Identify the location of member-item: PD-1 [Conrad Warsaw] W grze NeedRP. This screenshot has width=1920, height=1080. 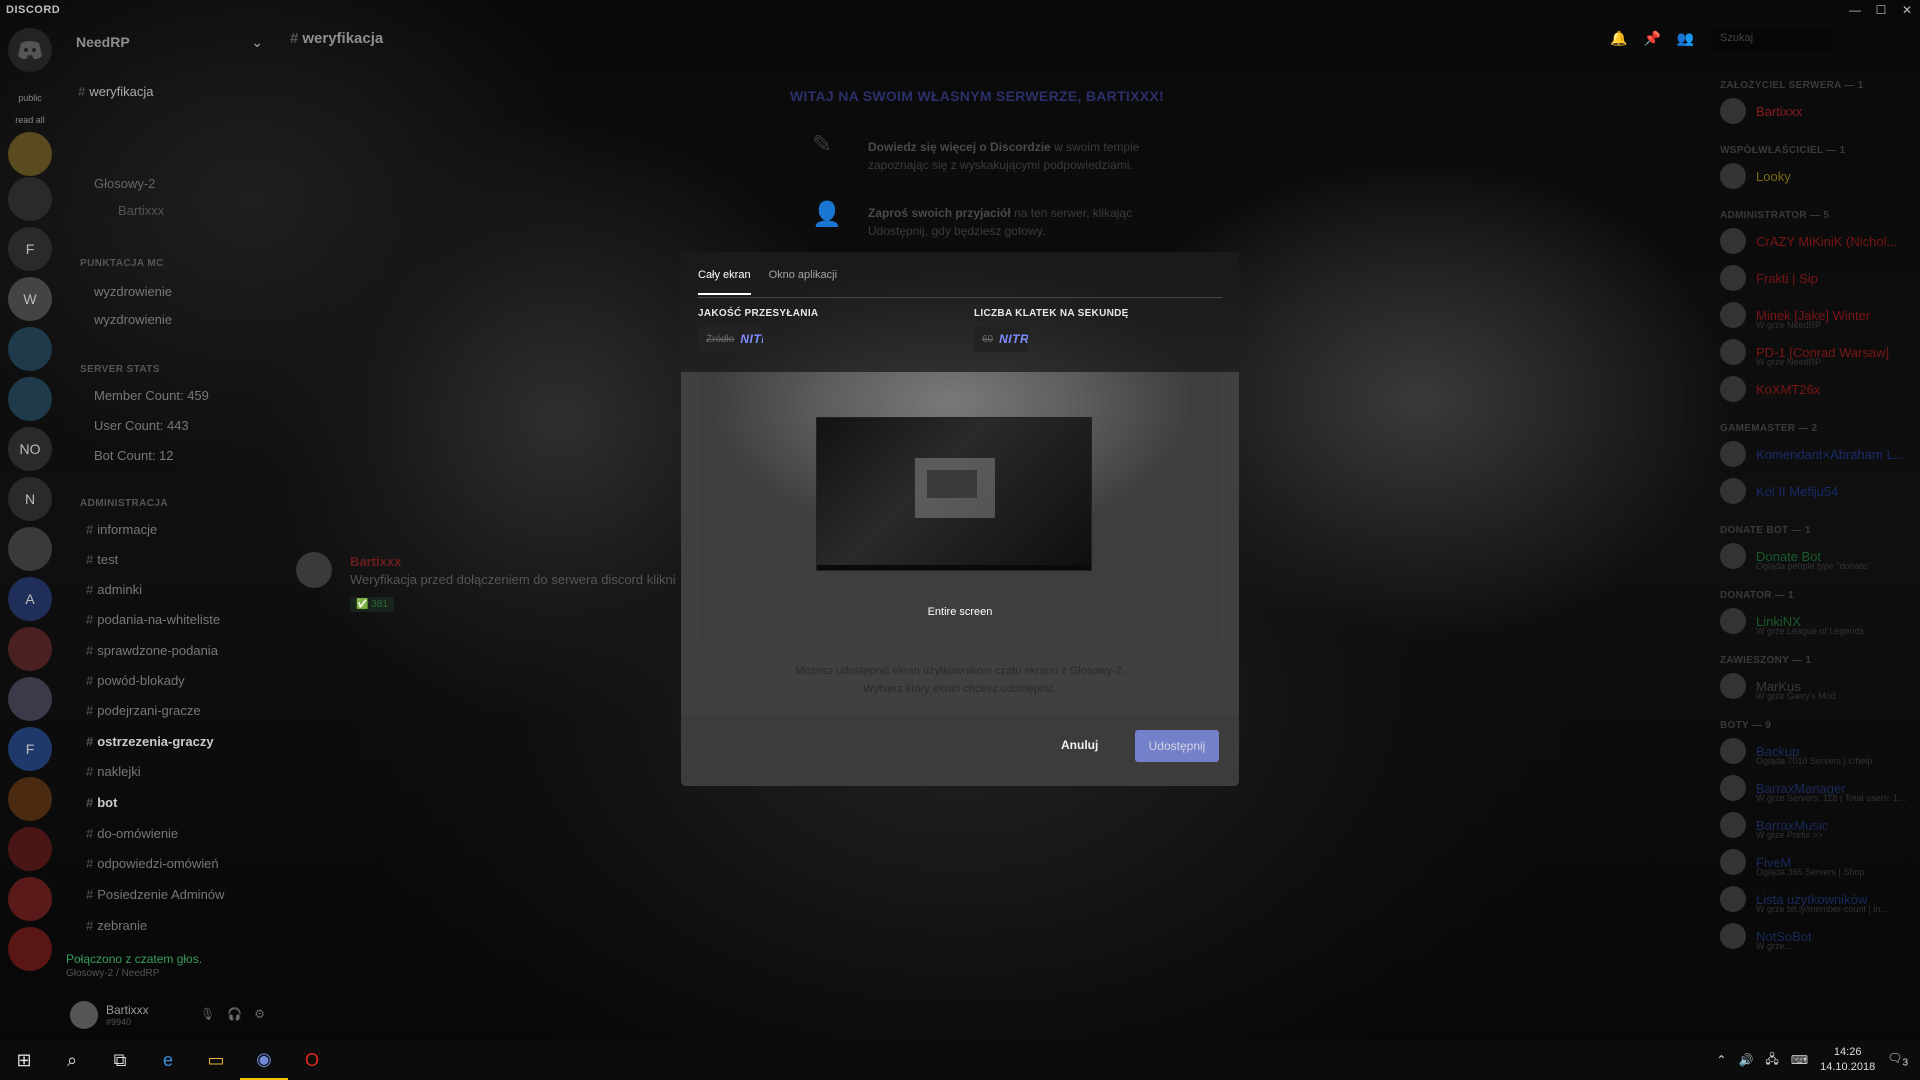
(1804, 353).